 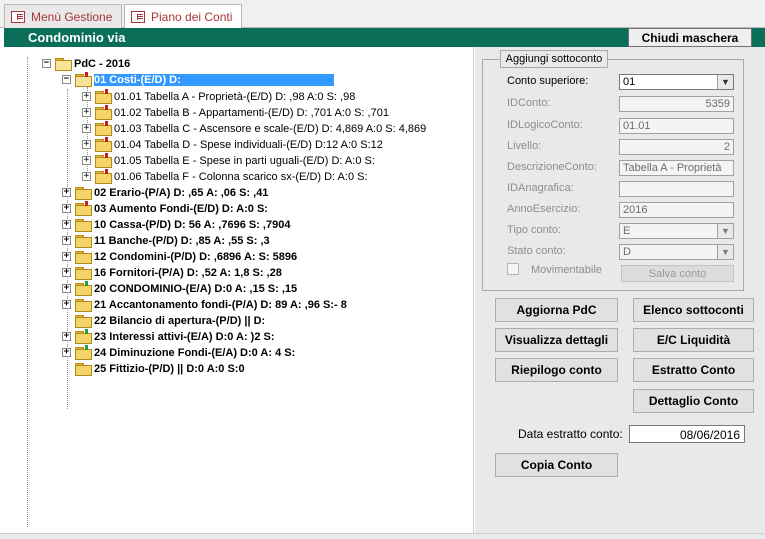 I want to click on tab-piano-dei-conti: Piano dei Conti, so click(x=183, y=16).